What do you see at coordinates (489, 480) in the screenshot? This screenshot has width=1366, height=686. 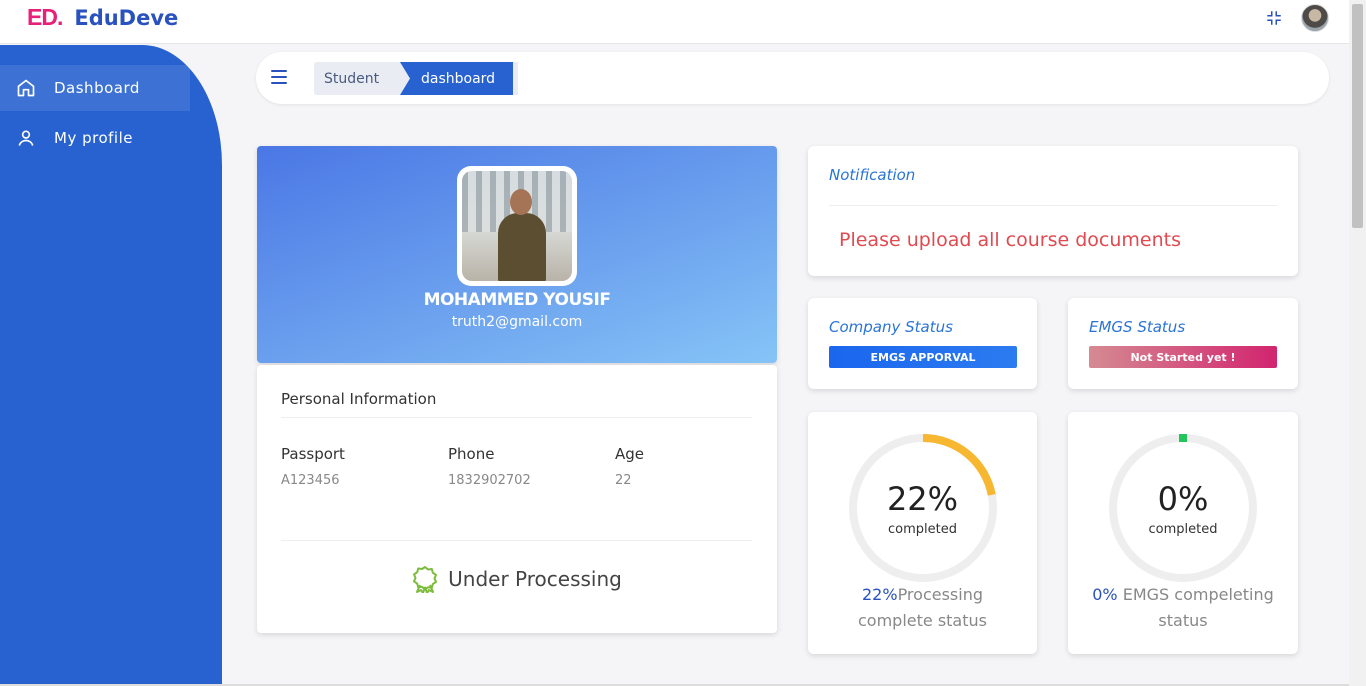 I see `phone-value: 1832902702` at bounding box center [489, 480].